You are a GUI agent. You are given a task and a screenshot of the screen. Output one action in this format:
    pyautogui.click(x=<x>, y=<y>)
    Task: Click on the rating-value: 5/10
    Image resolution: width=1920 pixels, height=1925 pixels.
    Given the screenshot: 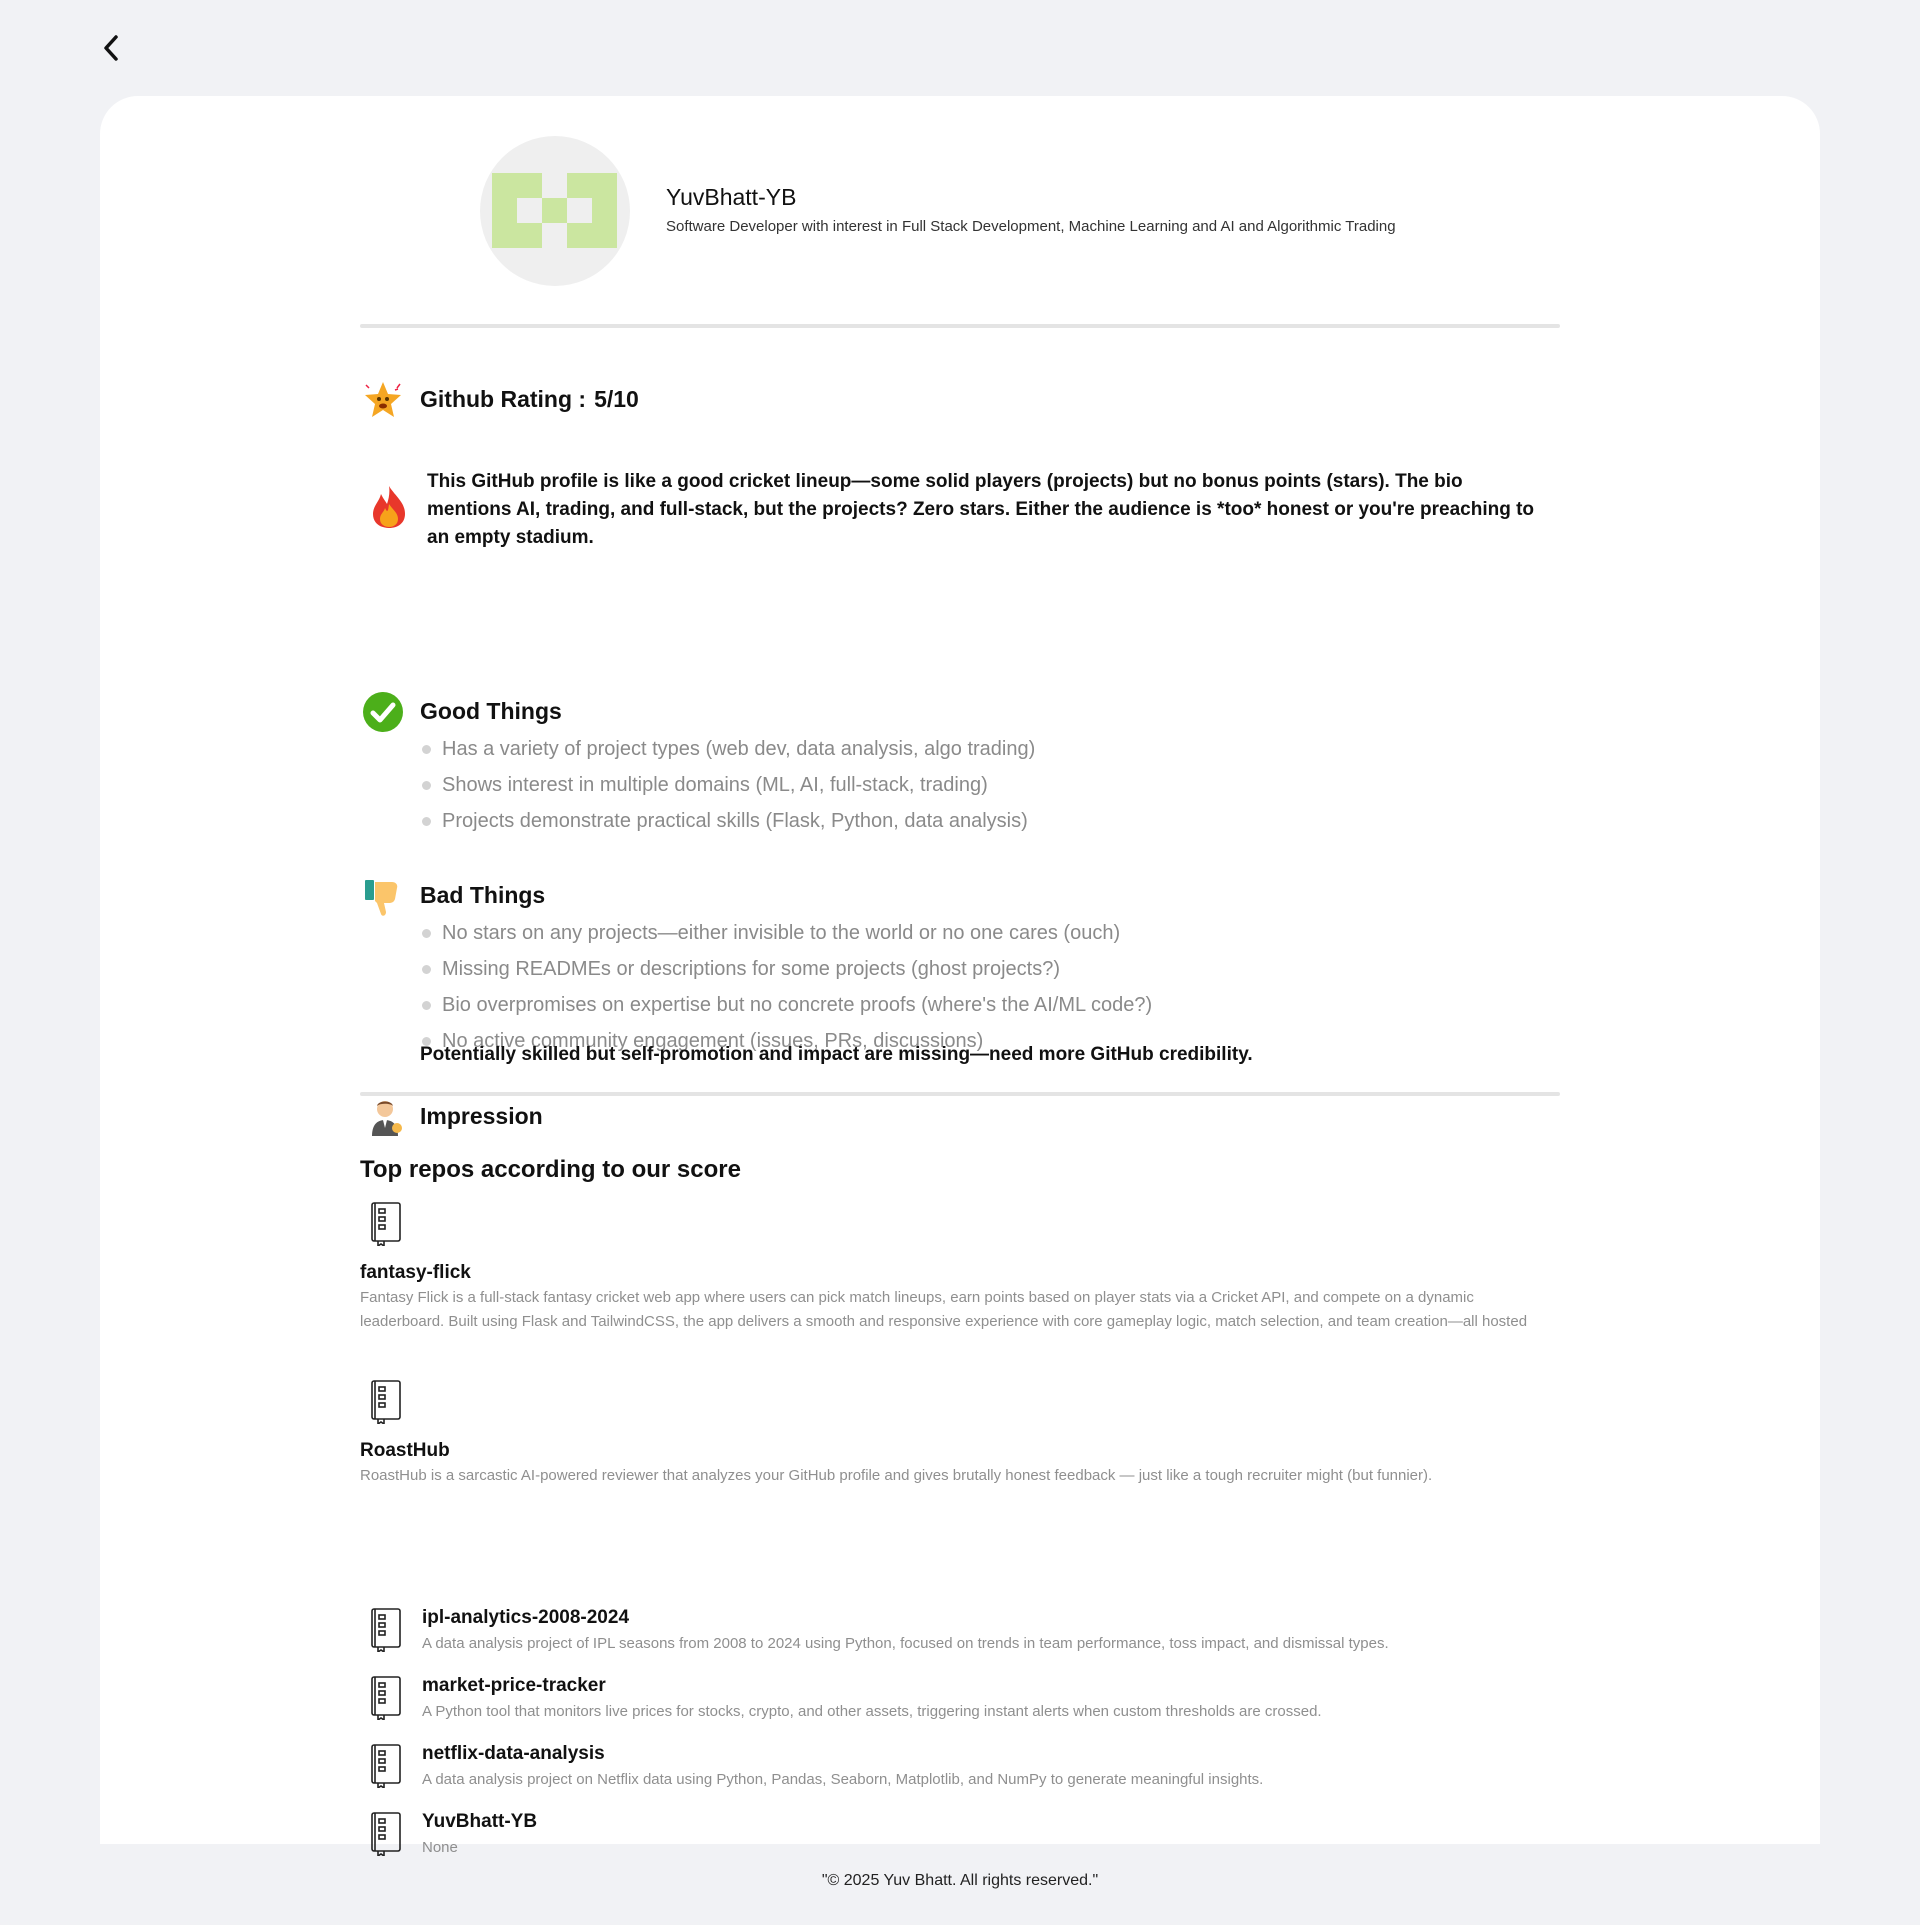 What is the action you would take?
    pyautogui.click(x=616, y=399)
    